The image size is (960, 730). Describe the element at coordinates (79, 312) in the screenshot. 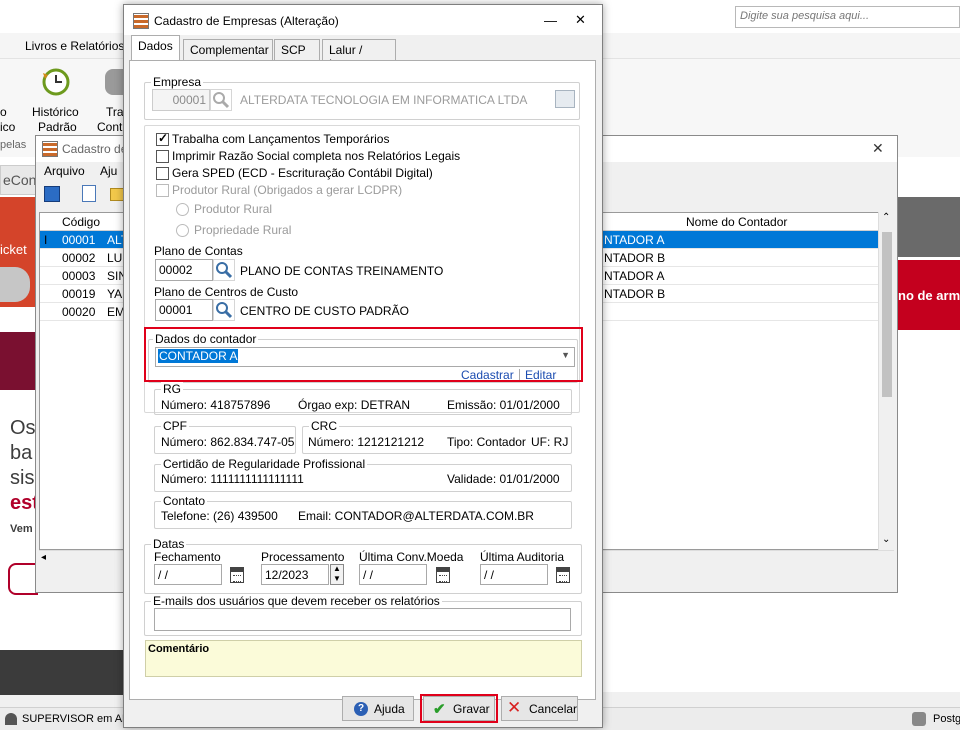

I see `cell-codigo: 00020` at that location.